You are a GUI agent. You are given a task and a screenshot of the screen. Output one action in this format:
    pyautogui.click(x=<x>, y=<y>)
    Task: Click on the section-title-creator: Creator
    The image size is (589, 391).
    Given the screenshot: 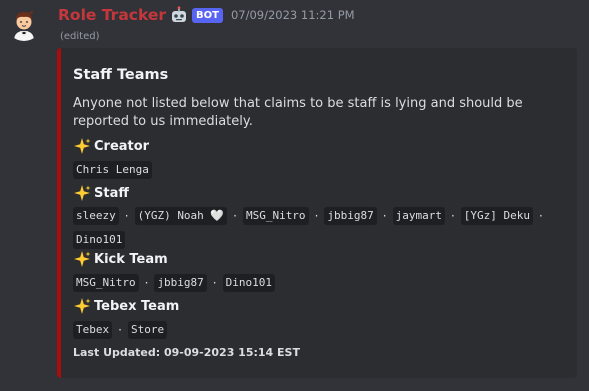 What is the action you would take?
    pyautogui.click(x=111, y=146)
    